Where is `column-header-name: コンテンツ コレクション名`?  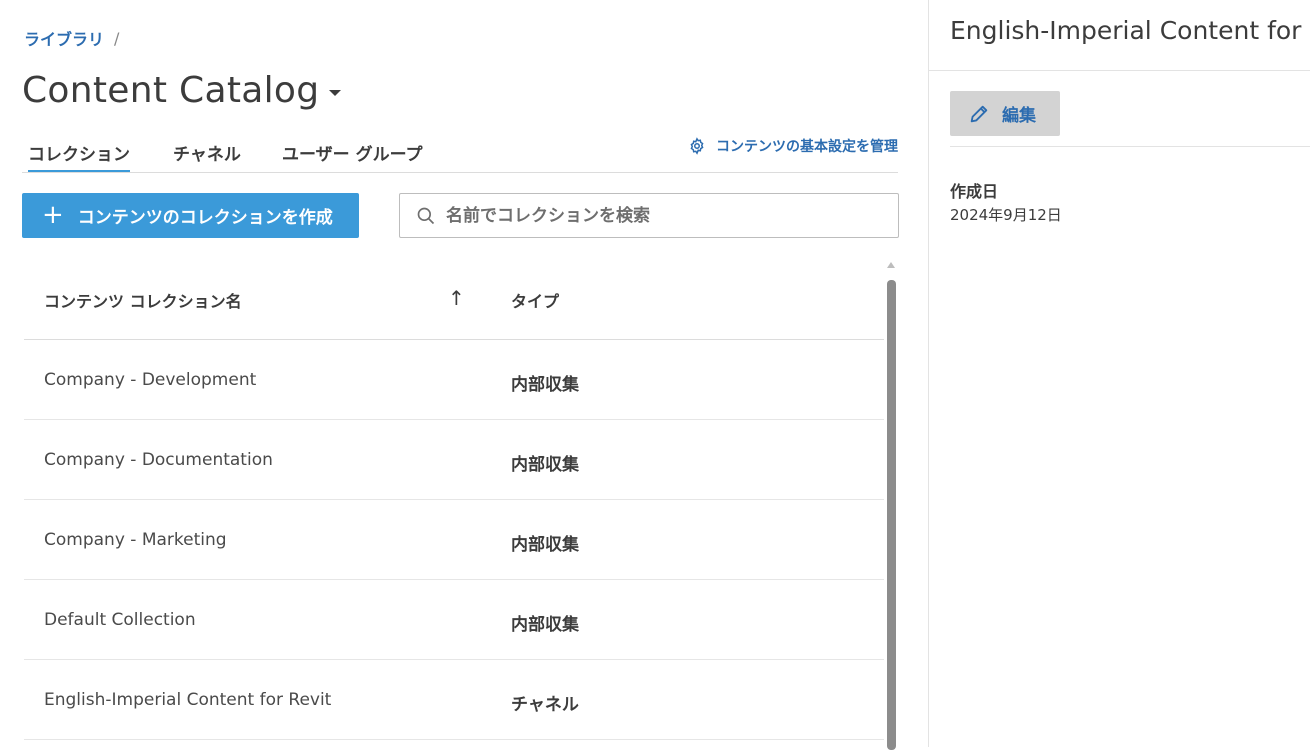
column-header-name: コンテンツ コレクション名 is located at coordinates (143, 300).